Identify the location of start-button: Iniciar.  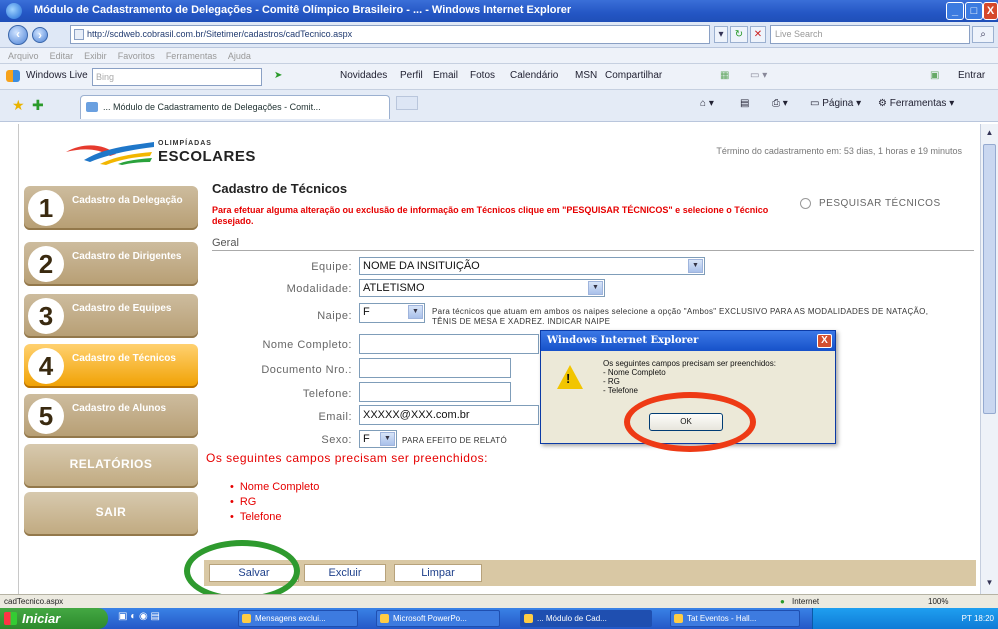
(54, 618).